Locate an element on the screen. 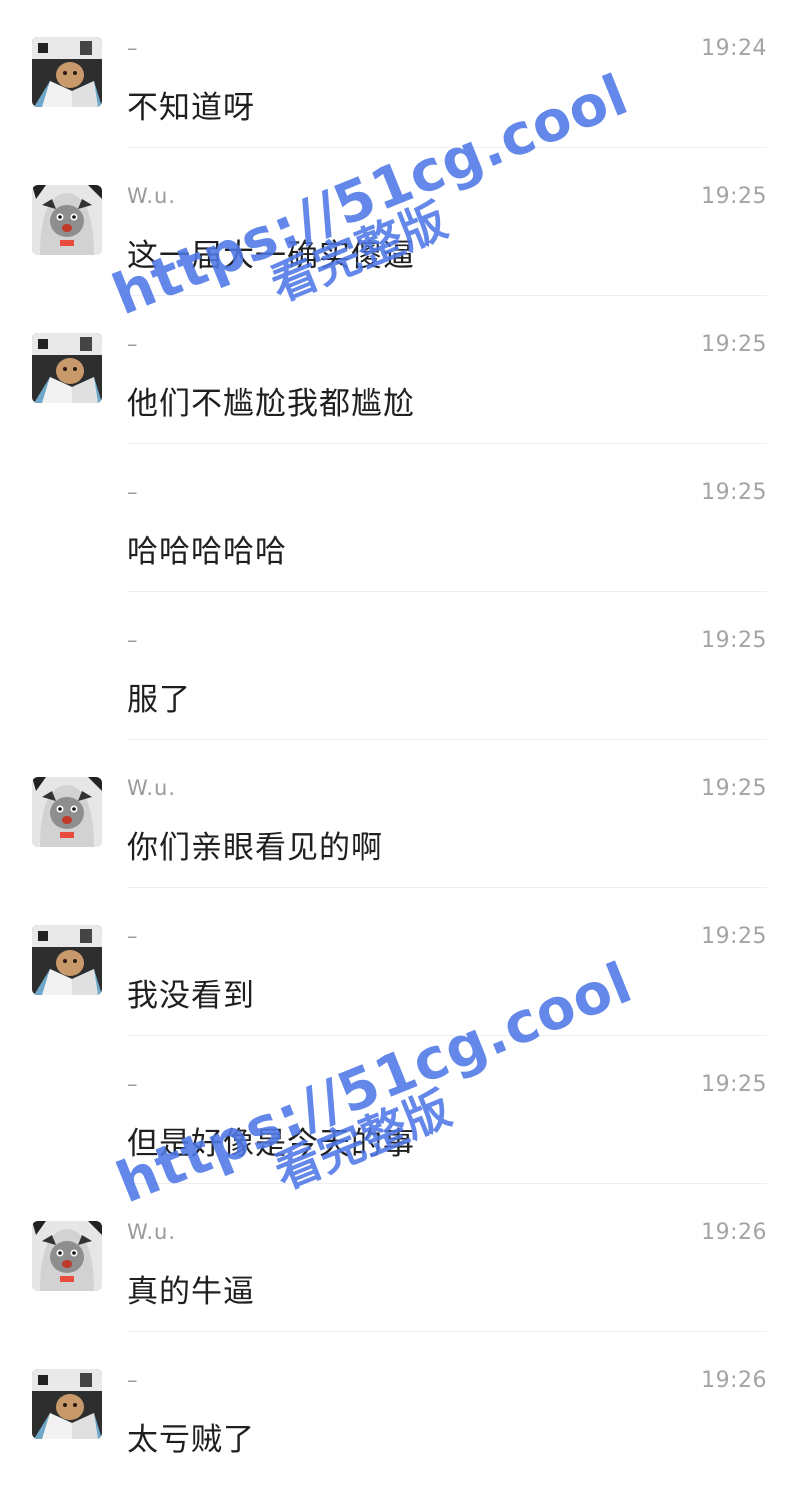 This screenshot has height=1501, width=800. message-item: – 19:25 他们不尴尬我都尴尬 is located at coordinates (400, 370).